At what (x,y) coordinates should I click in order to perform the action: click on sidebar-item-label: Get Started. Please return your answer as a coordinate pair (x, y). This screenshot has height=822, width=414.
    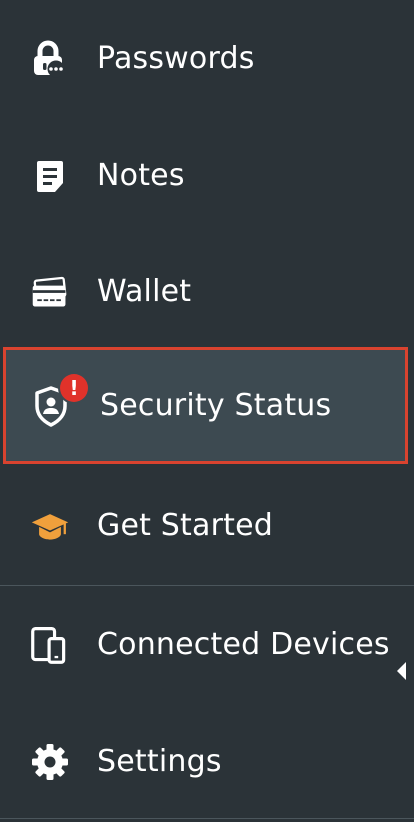
    Looking at the image, I should click on (185, 525).